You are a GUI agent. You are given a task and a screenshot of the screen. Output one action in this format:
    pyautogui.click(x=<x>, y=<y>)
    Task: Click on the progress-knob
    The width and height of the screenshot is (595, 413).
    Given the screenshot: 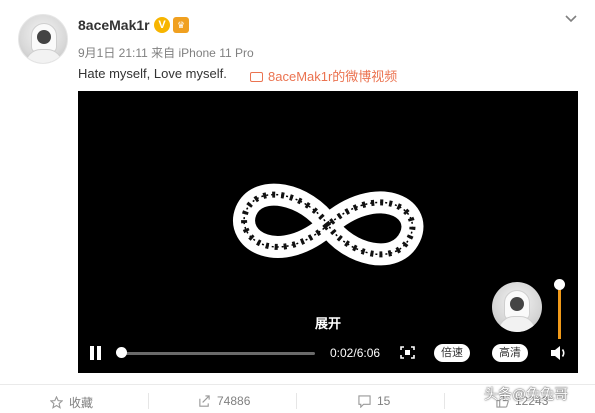 What is the action you would take?
    pyautogui.click(x=121, y=352)
    